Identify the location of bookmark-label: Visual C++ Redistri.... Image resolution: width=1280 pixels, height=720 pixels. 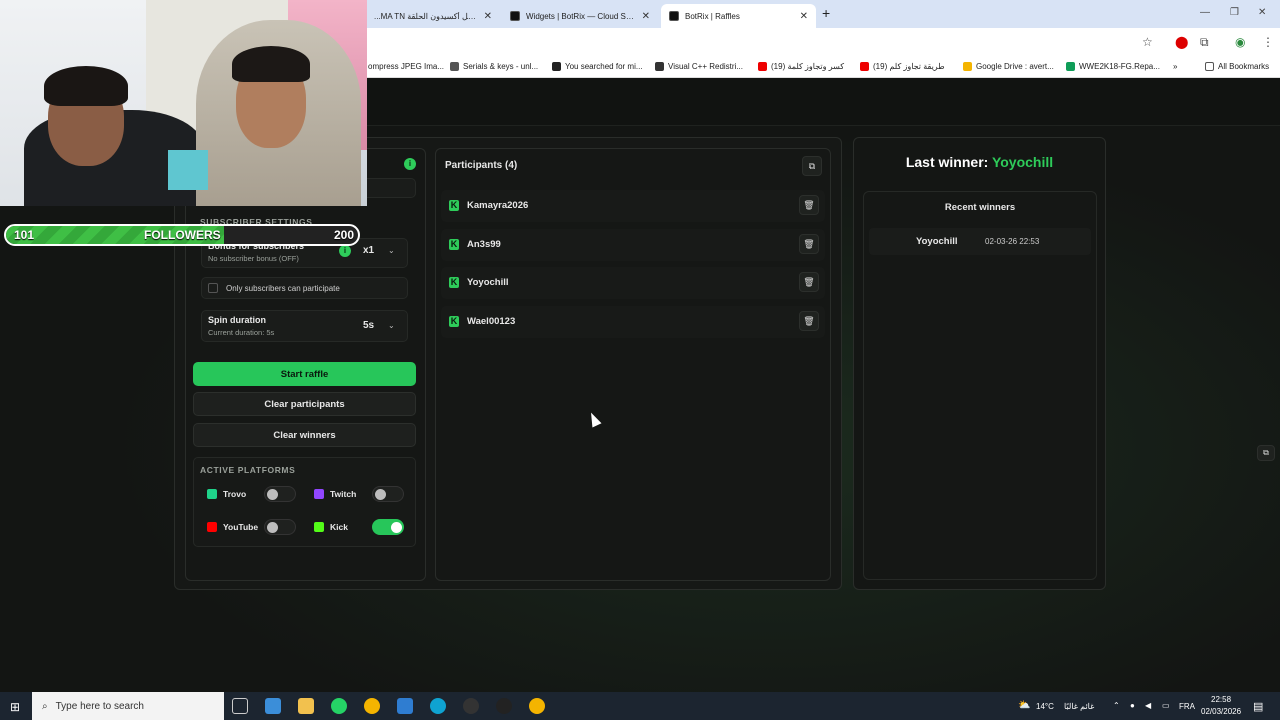
(705, 66).